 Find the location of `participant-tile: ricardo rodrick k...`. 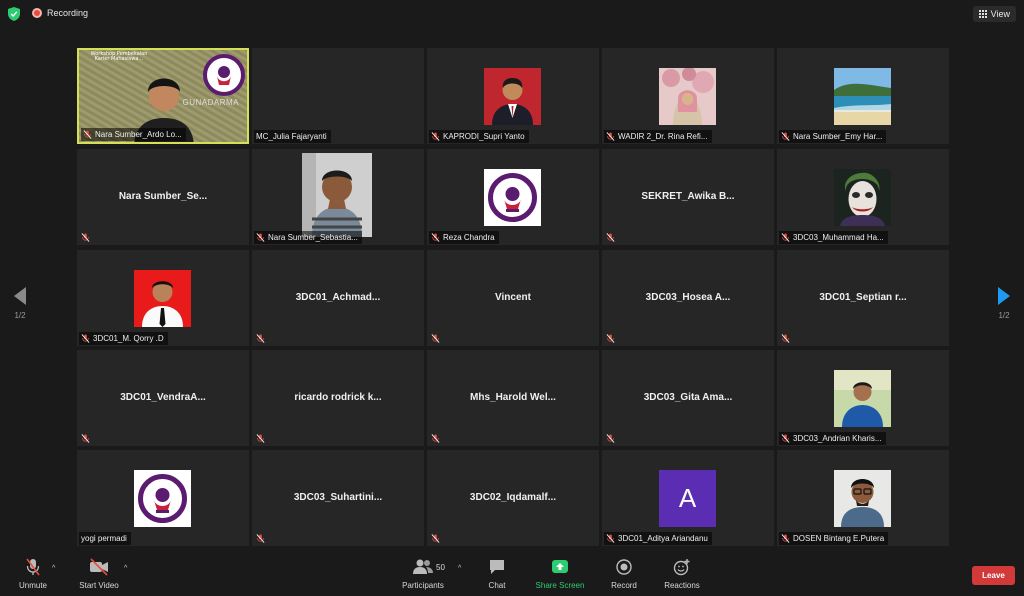

participant-tile: ricardo rodrick k... is located at coordinates (338, 398).